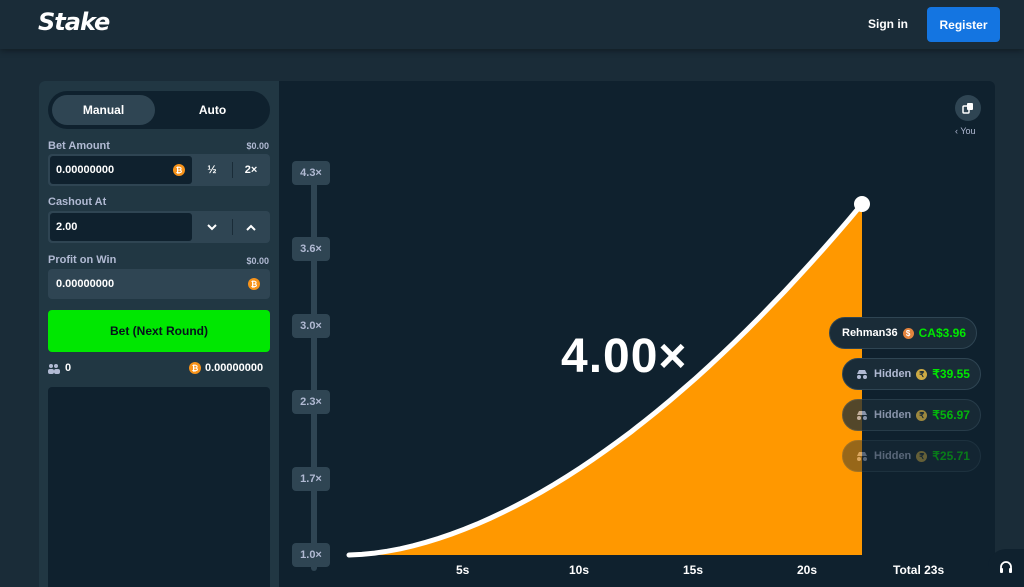 This screenshot has width=1024, height=587. What do you see at coordinates (82, 260) in the screenshot?
I see `profit-label: Profit on Win` at bounding box center [82, 260].